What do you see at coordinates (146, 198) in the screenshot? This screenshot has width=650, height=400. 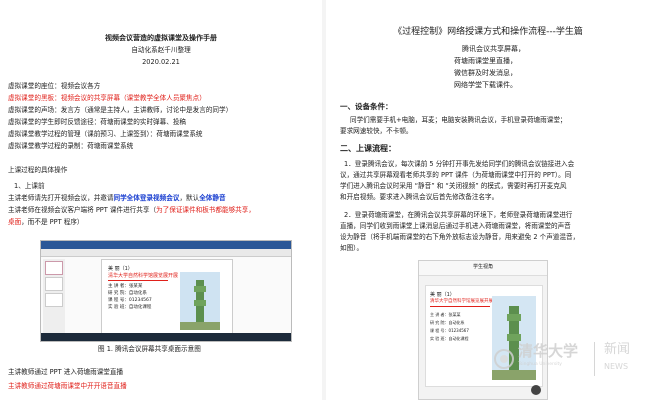 I see `para1-b: 同学全体登录视频会议` at bounding box center [146, 198].